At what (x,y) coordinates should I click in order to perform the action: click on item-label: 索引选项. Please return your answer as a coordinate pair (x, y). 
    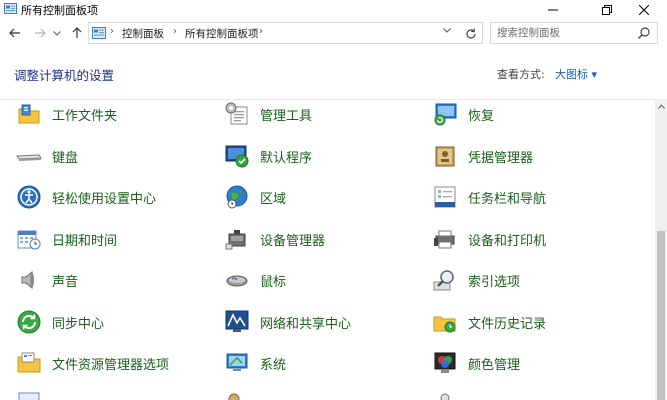
    Looking at the image, I should click on (494, 282).